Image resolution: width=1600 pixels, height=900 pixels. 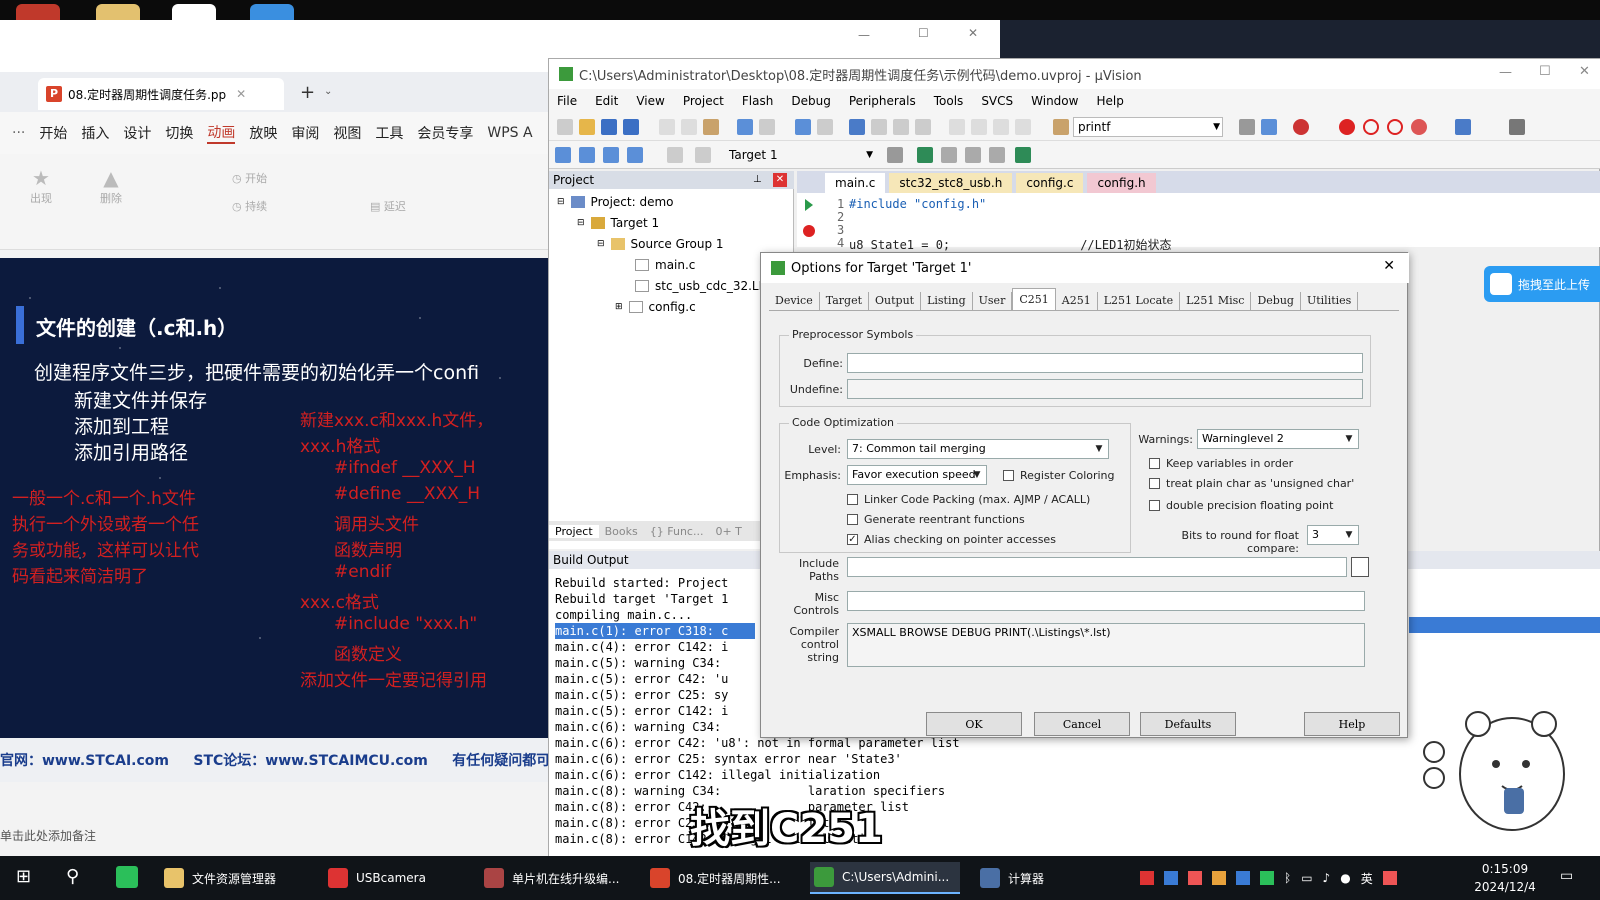 What do you see at coordinates (1463, 127) in the screenshot?
I see `window-layout-icon` at bounding box center [1463, 127].